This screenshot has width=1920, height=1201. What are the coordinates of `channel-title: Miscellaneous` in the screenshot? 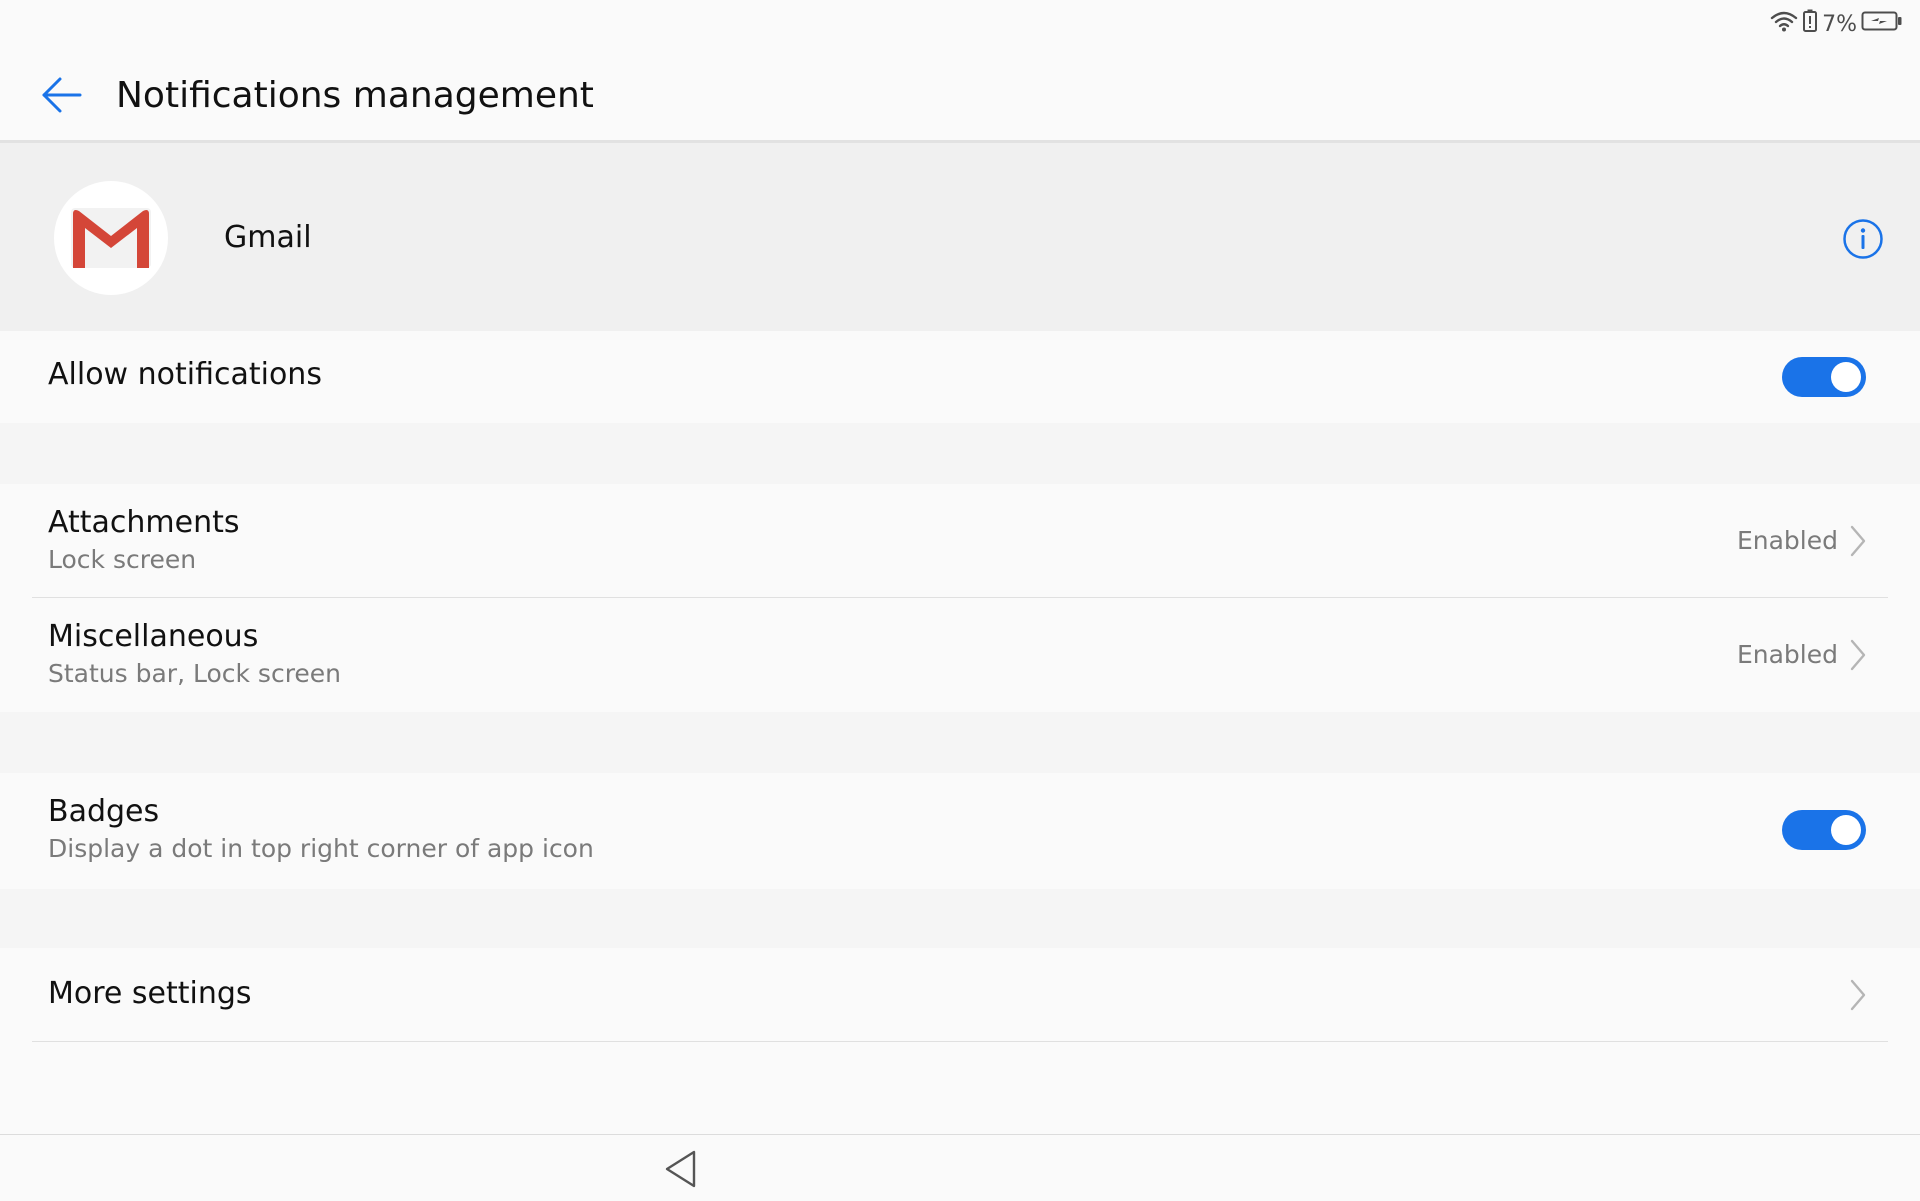 It's located at (153, 636).